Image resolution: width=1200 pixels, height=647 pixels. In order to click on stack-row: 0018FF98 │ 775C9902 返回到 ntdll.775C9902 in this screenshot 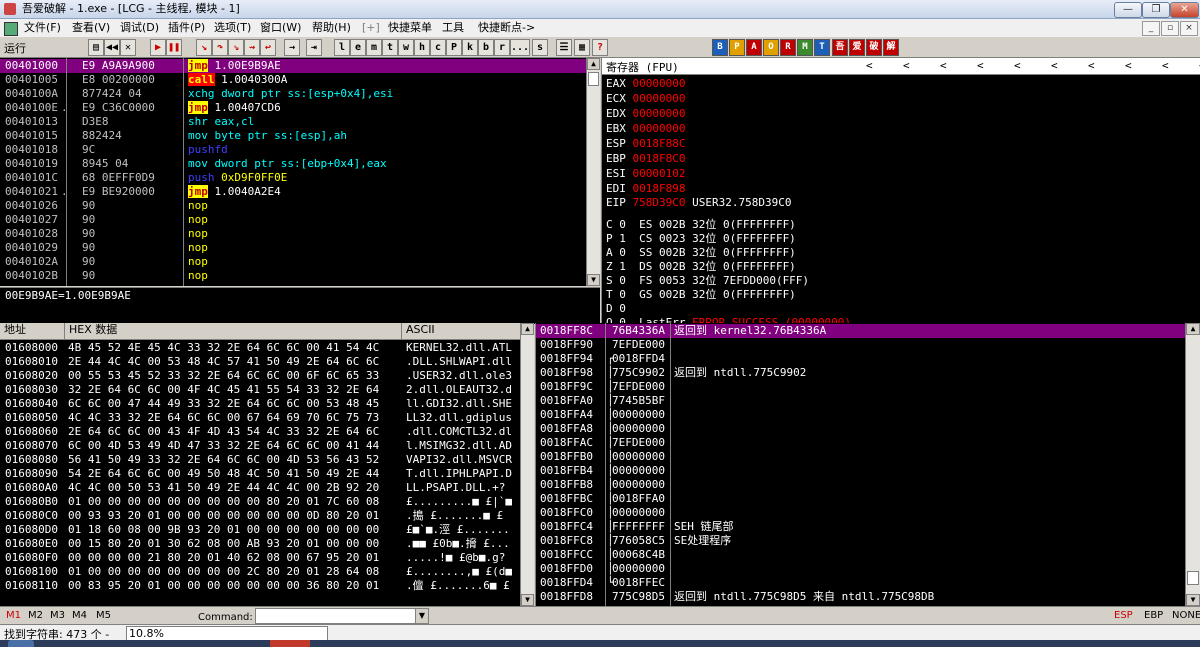, I will do `click(860, 373)`.